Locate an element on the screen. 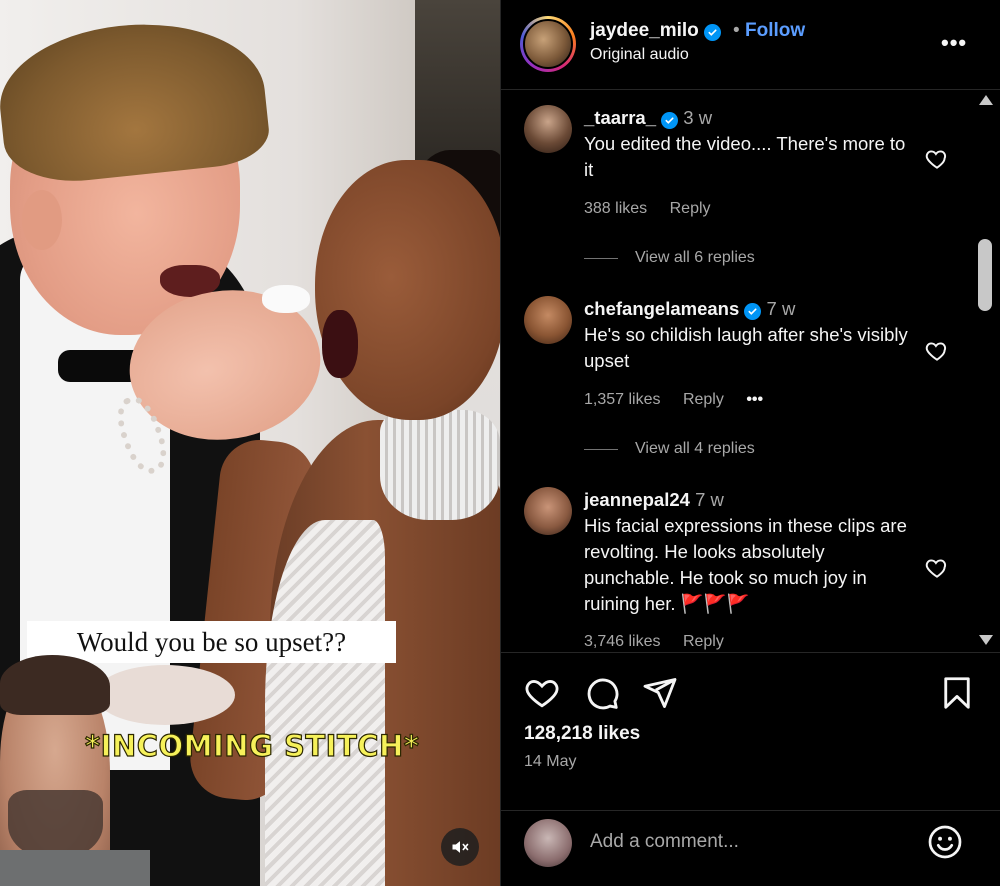 Image resolution: width=1000 pixels, height=886 pixels. add-comment-input is located at coordinates (750, 842).